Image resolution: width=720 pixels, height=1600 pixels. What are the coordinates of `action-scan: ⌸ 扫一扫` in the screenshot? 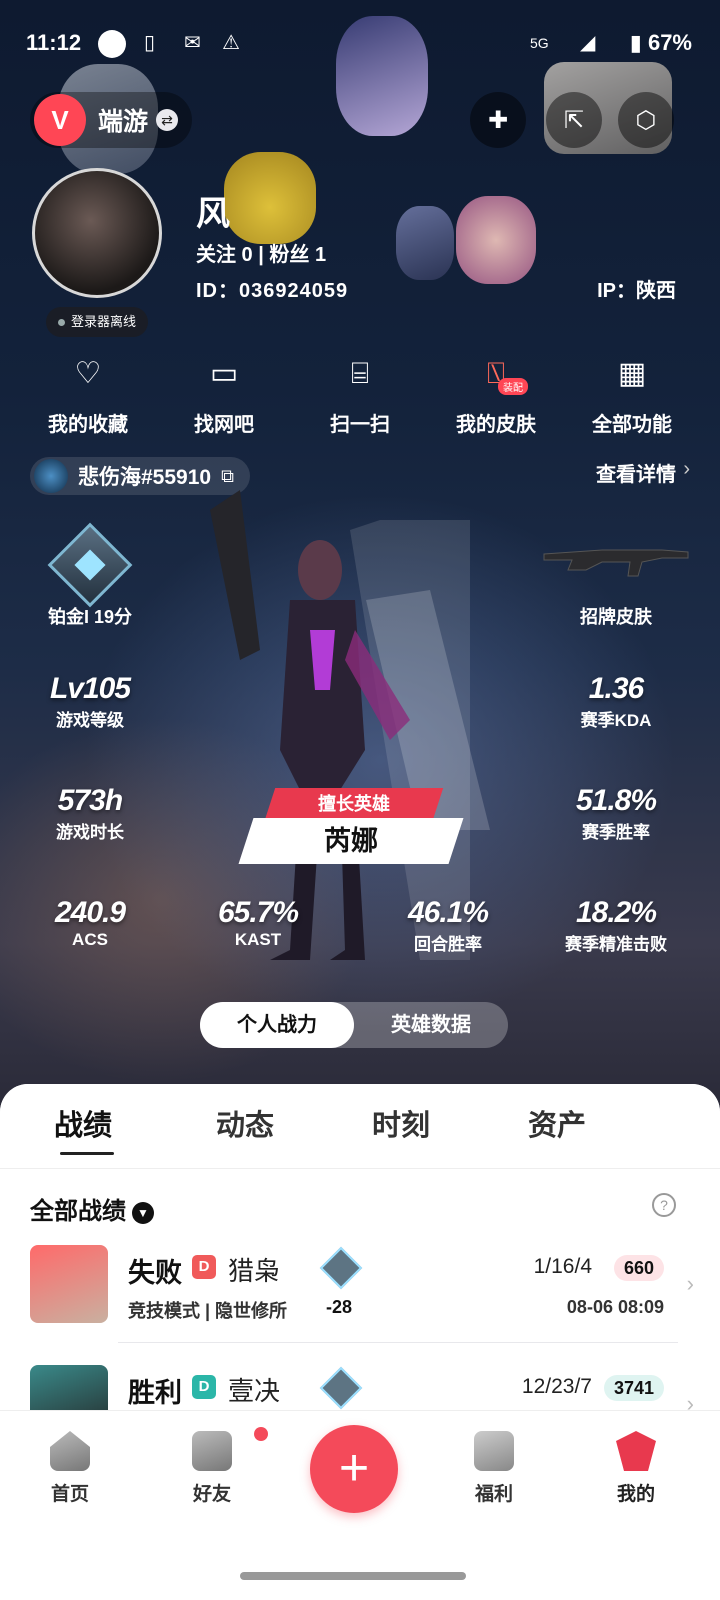 It's located at (360, 395).